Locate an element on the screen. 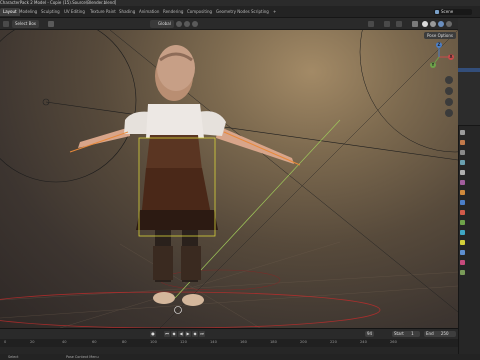 Image resolution: width=480 pixels, height=360 pixels. tab-texture-paint: Texture Paint is located at coordinates (103, 12).